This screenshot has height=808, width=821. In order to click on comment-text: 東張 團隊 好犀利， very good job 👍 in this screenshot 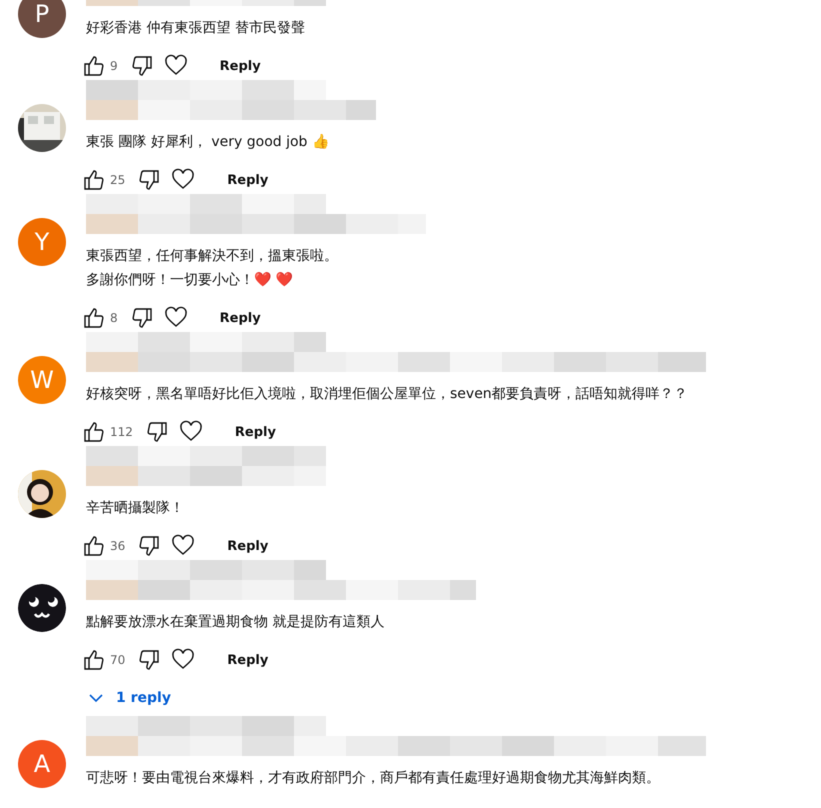, I will do `click(208, 142)`.